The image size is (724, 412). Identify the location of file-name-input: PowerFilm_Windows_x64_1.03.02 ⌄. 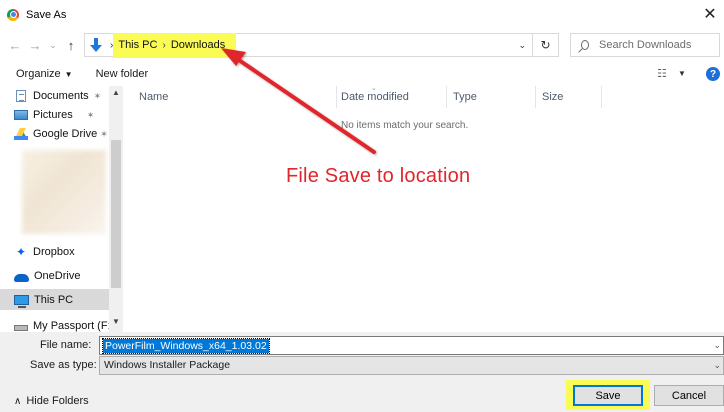
(411, 345).